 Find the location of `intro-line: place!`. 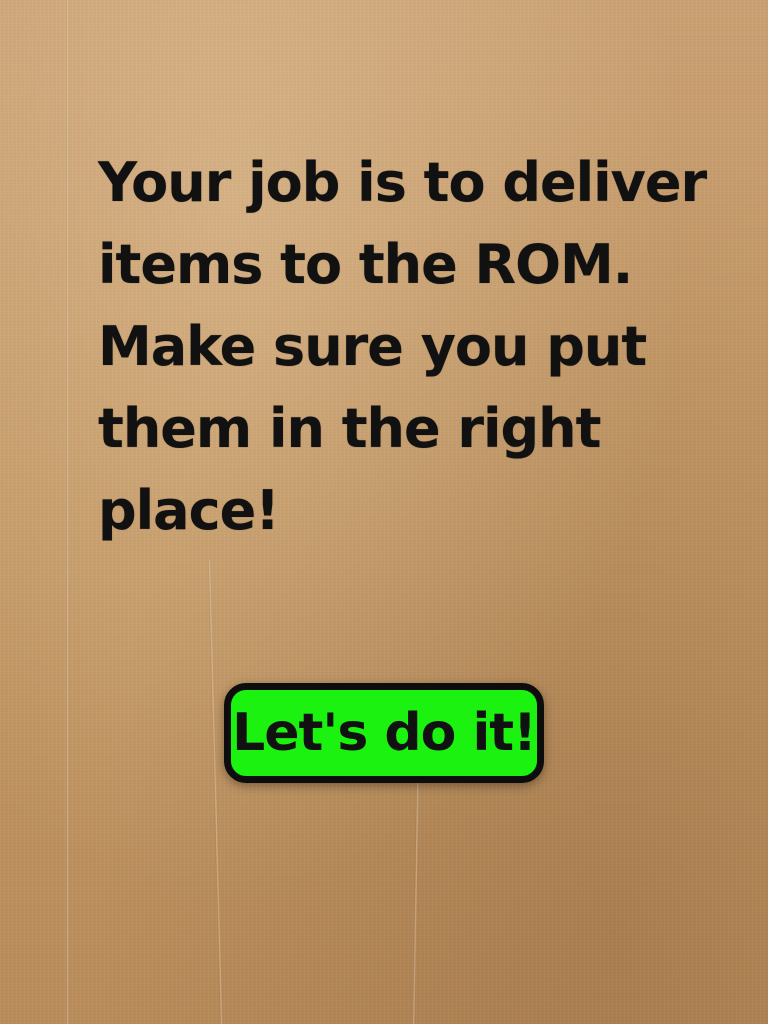

intro-line: place! is located at coordinates (189, 510).